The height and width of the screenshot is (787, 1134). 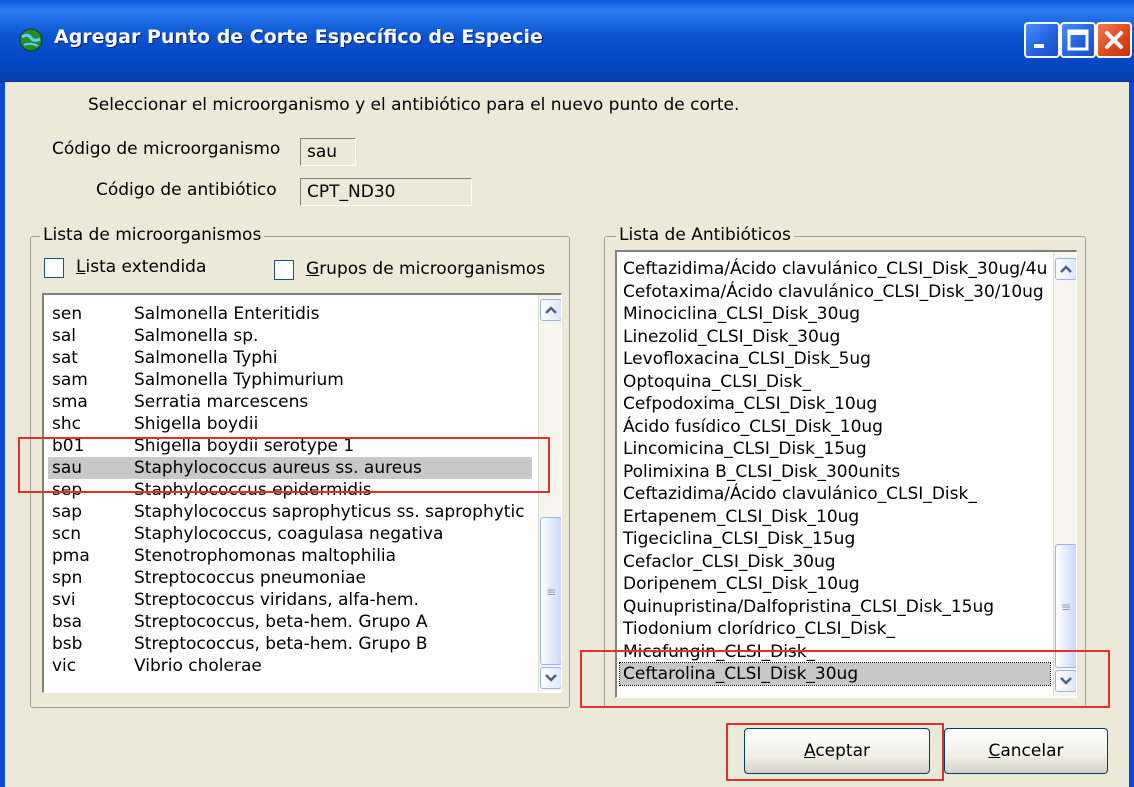 What do you see at coordinates (290, 424) in the screenshot?
I see `list-item: shc Shigella boydii` at bounding box center [290, 424].